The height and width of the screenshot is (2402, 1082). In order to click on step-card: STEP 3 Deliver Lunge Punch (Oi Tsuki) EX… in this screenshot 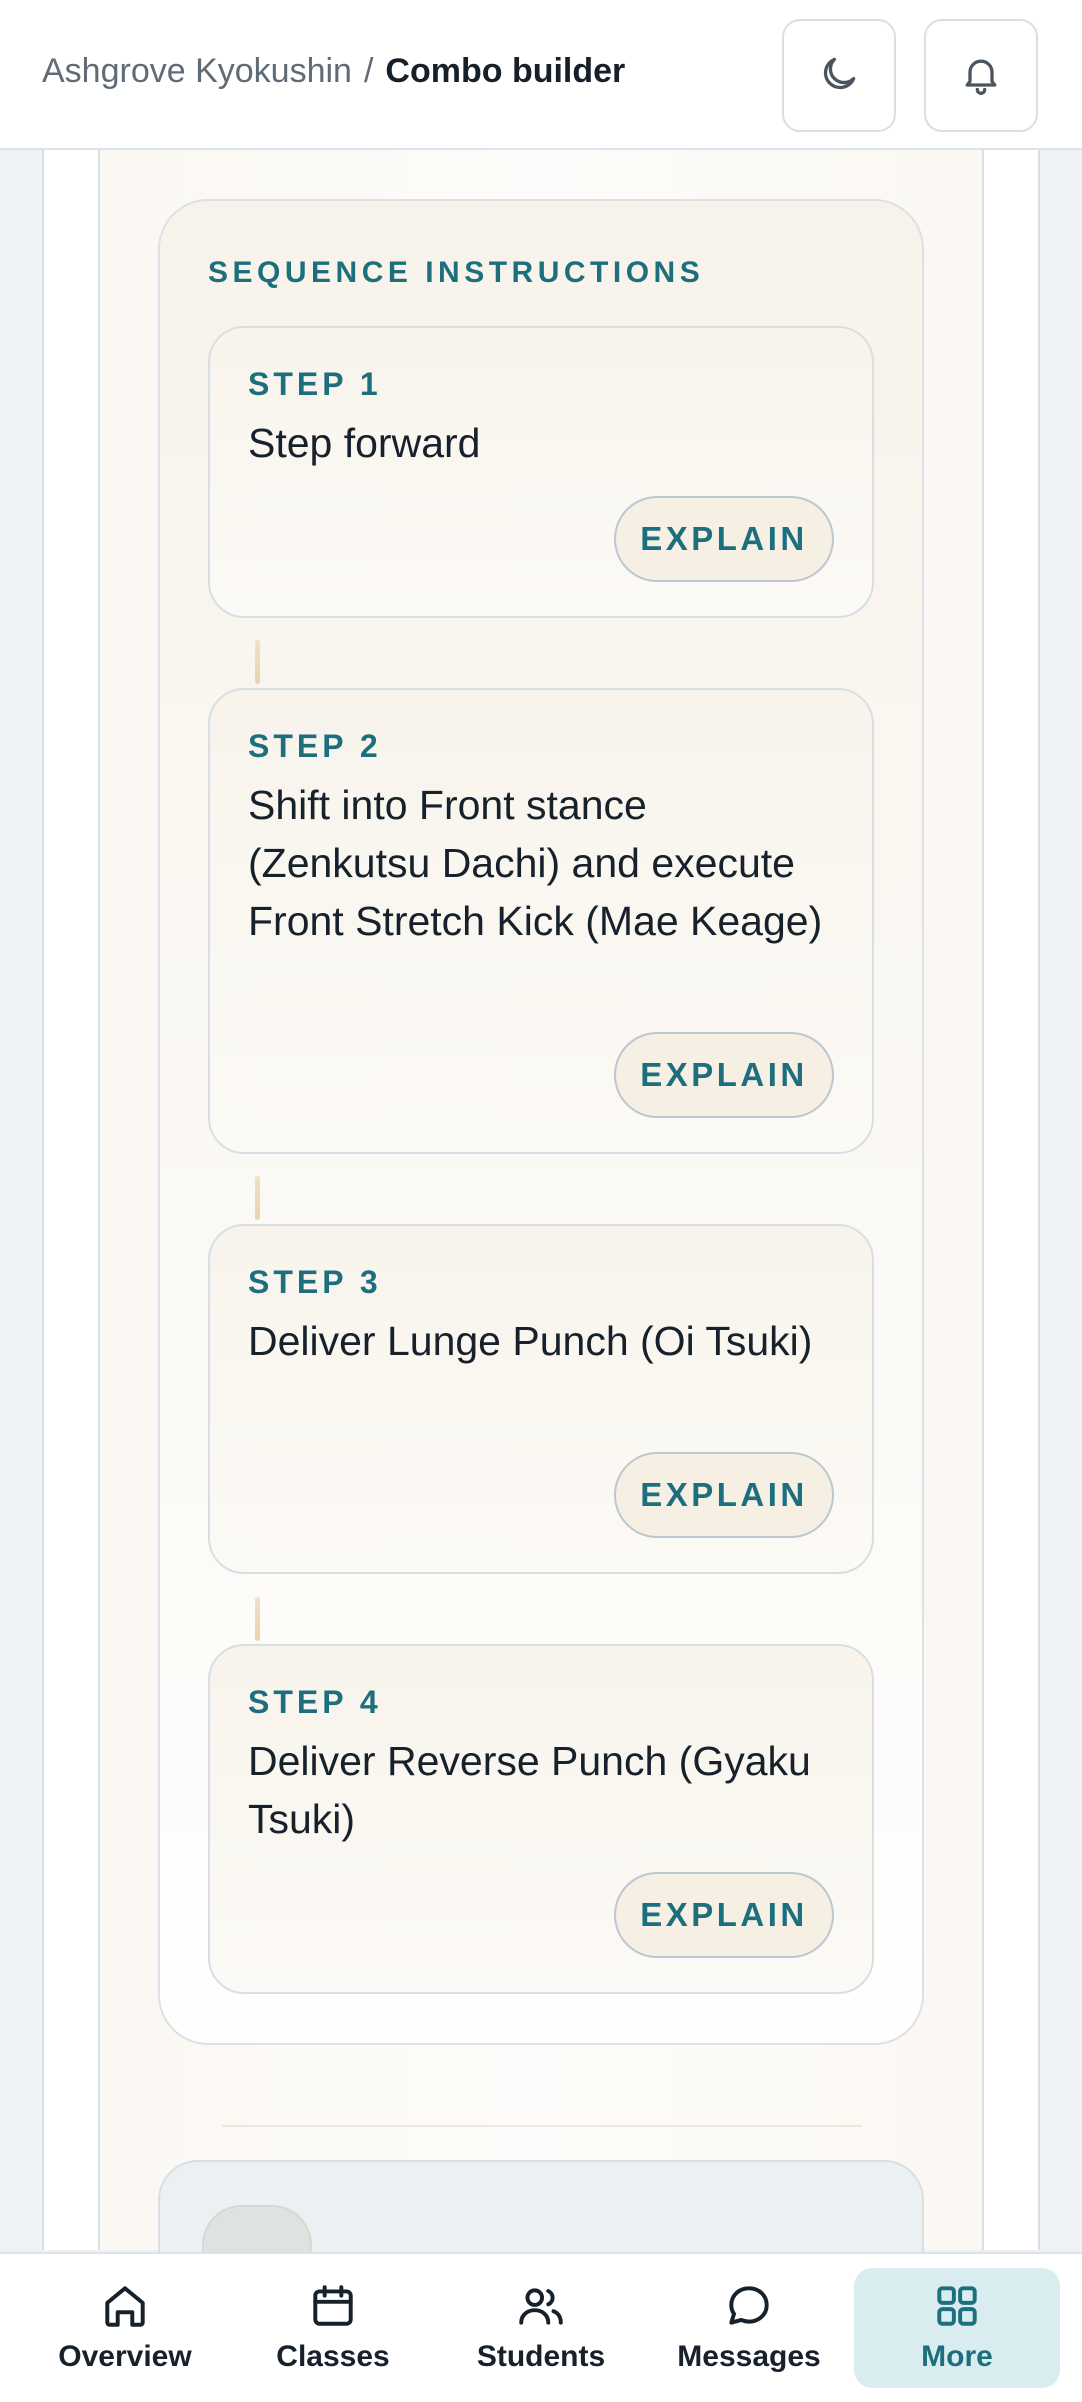, I will do `click(541, 1399)`.